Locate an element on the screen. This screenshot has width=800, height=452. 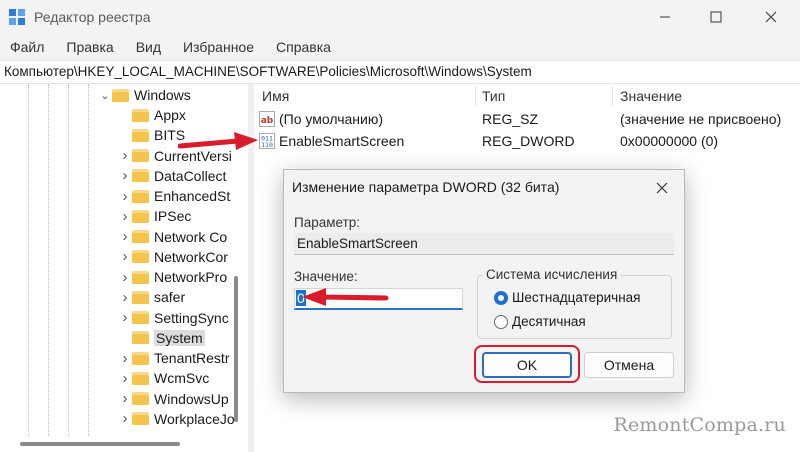
value-name: EnableSmartScreen is located at coordinates (342, 141).